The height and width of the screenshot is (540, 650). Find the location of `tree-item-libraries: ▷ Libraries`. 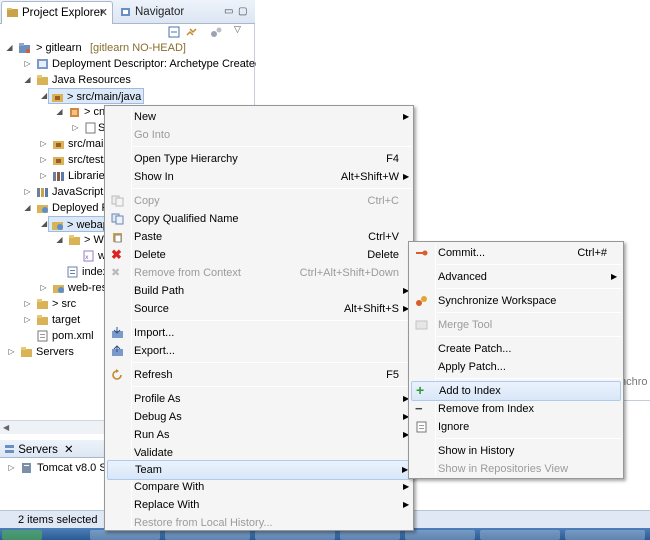

tree-item-libraries: ▷ Libraries is located at coordinates (55, 176).